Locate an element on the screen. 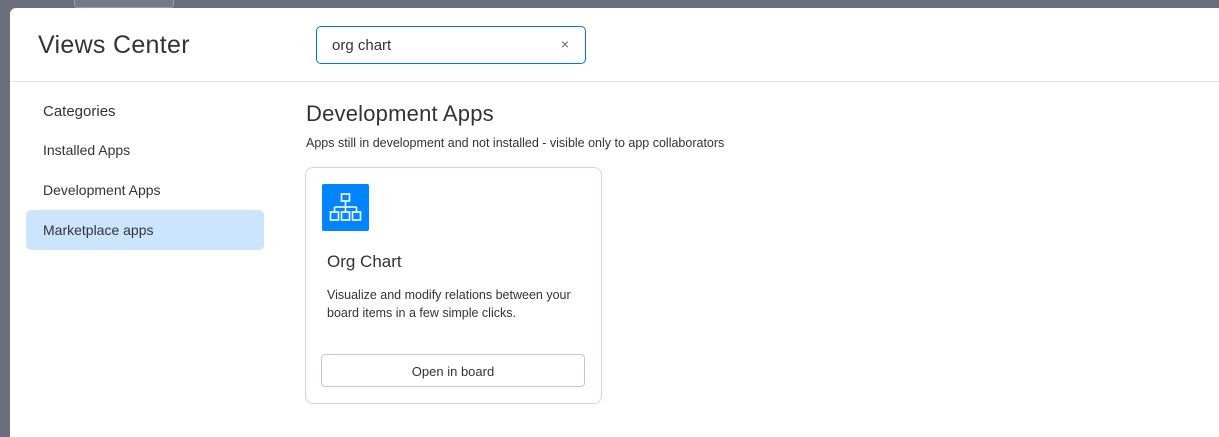  categories-heading: Categories is located at coordinates (79, 111).